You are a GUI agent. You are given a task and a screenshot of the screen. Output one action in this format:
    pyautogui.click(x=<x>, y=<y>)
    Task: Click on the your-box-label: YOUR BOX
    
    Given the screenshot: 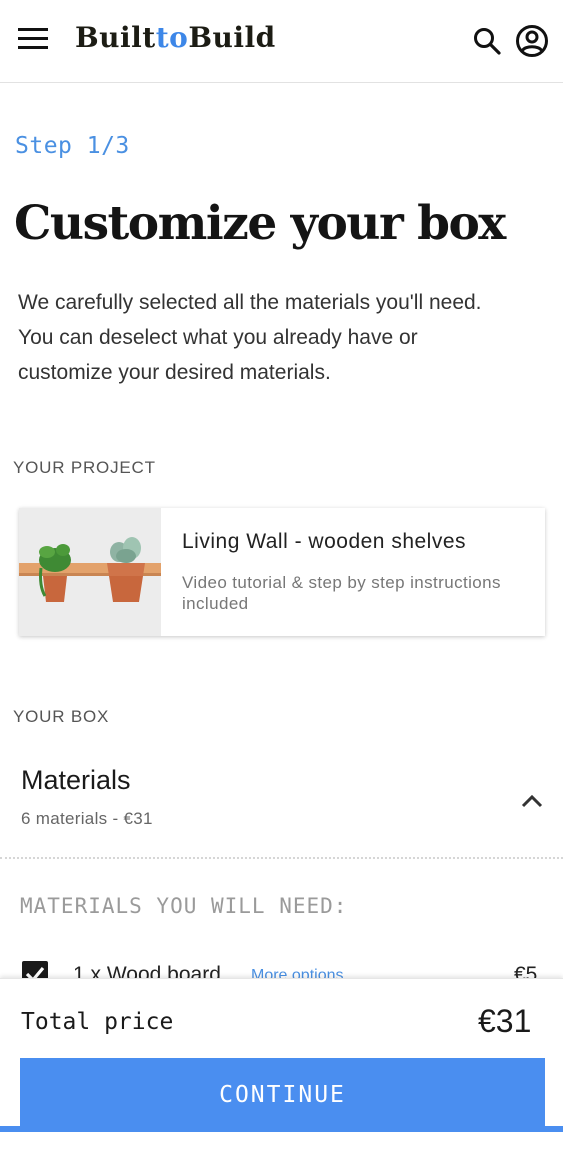 What is the action you would take?
    pyautogui.click(x=61, y=716)
    